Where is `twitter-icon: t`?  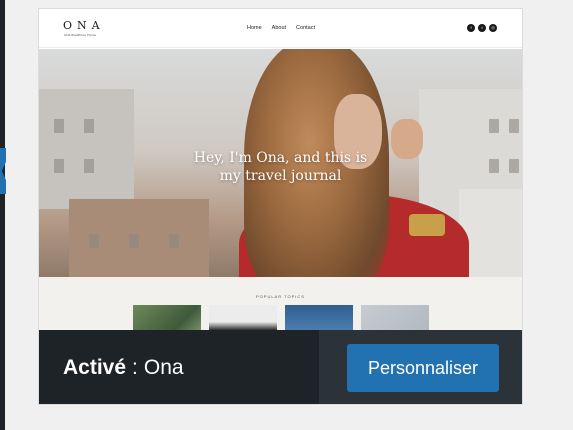 twitter-icon: t is located at coordinates (482, 28).